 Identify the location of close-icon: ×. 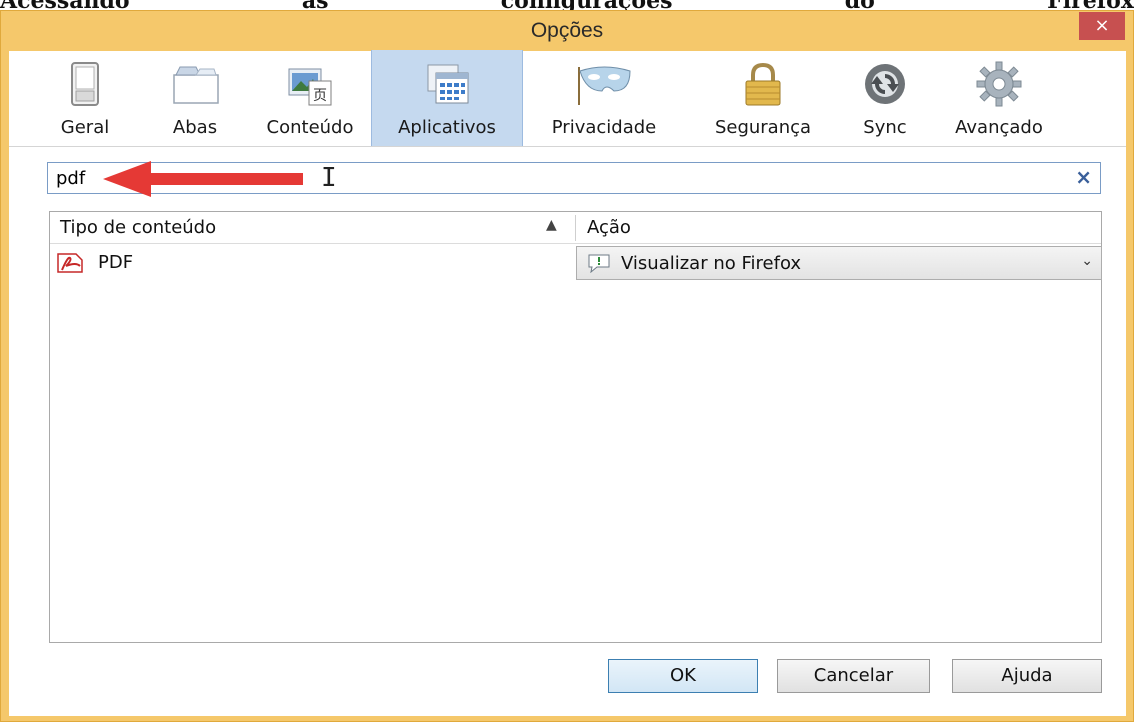
(1102, 25).